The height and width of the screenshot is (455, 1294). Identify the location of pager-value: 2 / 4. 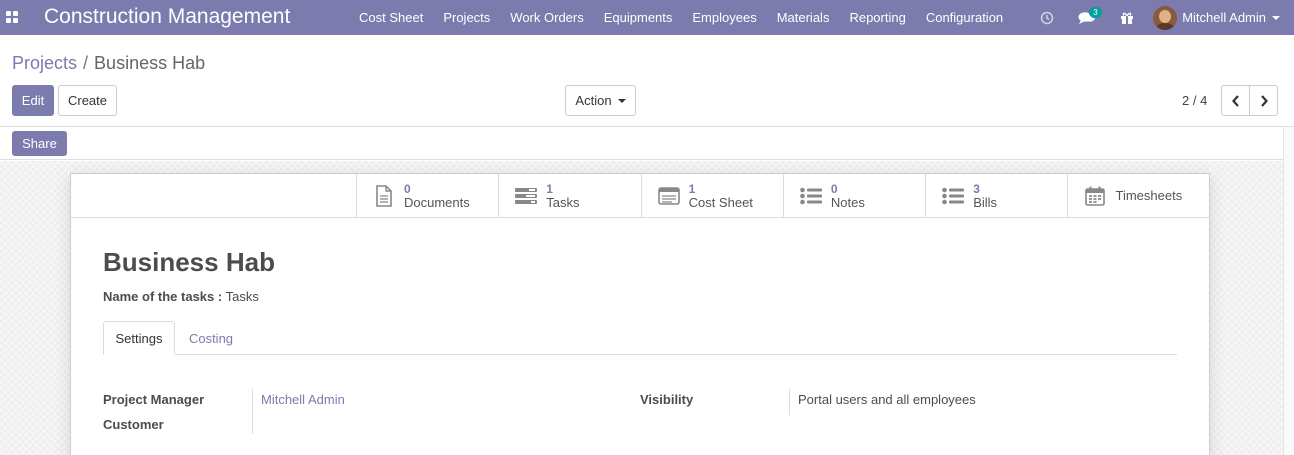
(1194, 100).